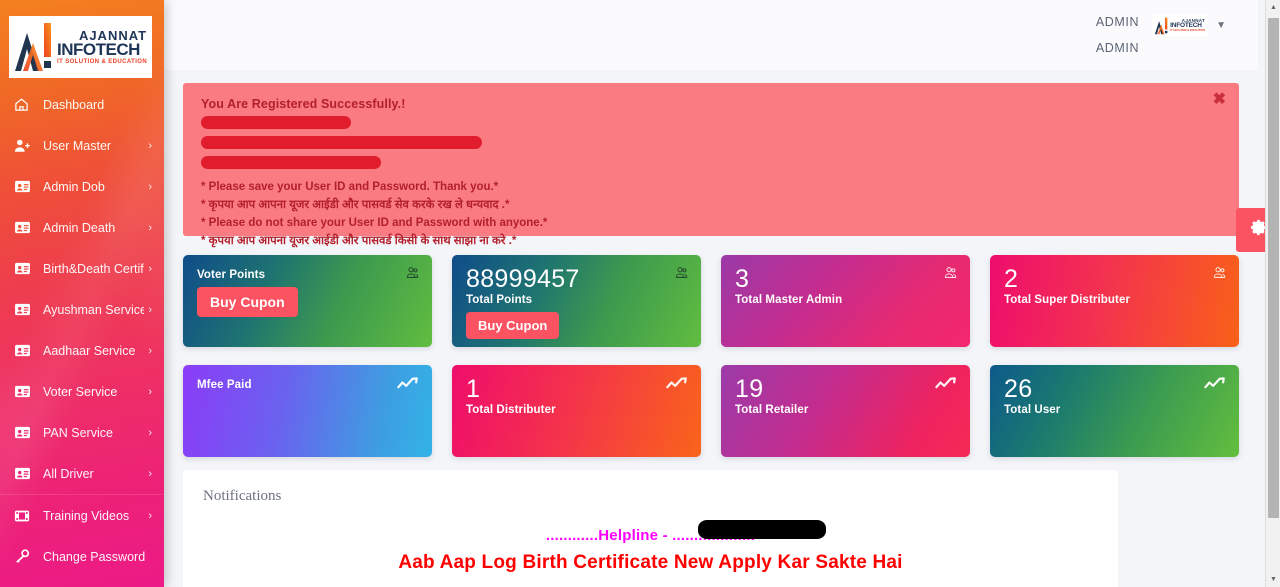  Describe the element at coordinates (511, 410) in the screenshot. I see `stat-card-label: Total Distributer` at that location.